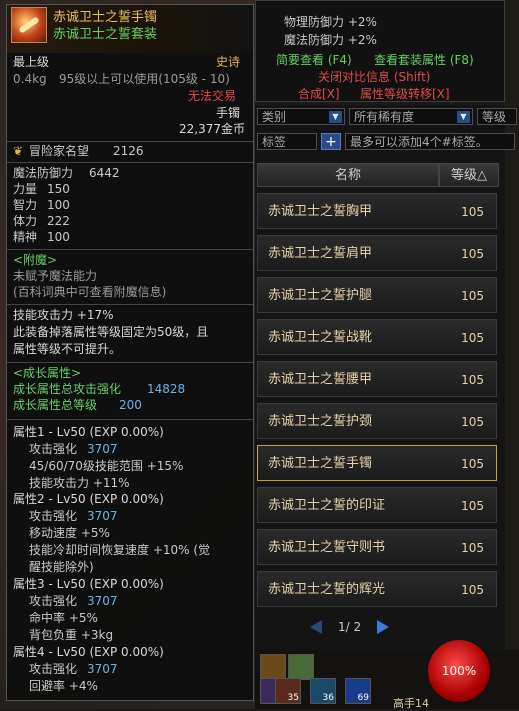 Image resolution: width=519 pixels, height=711 pixels. What do you see at coordinates (228, 113) in the screenshot?
I see `slot-type: 手镯` at bounding box center [228, 113].